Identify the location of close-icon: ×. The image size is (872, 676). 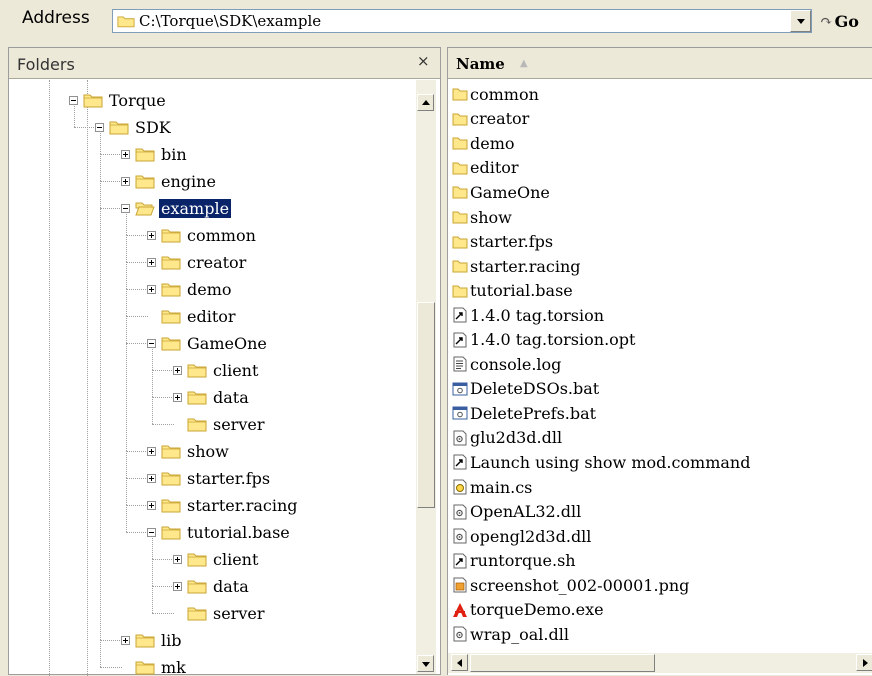
(423, 61).